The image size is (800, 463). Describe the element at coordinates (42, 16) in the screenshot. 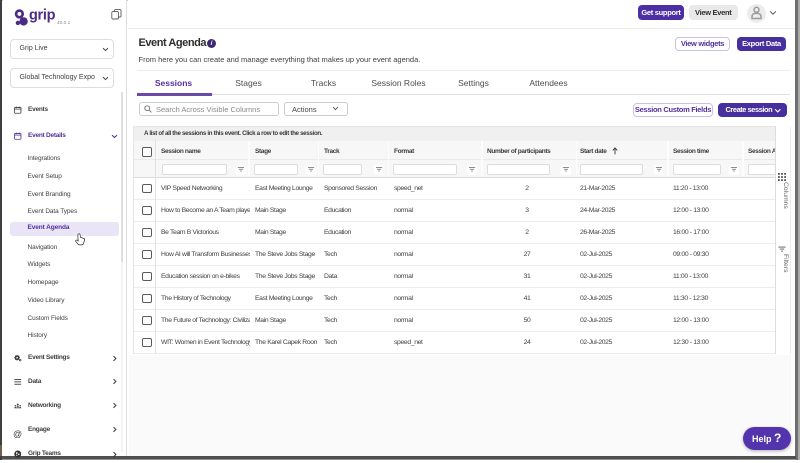

I see `svg-text: grip` at that location.